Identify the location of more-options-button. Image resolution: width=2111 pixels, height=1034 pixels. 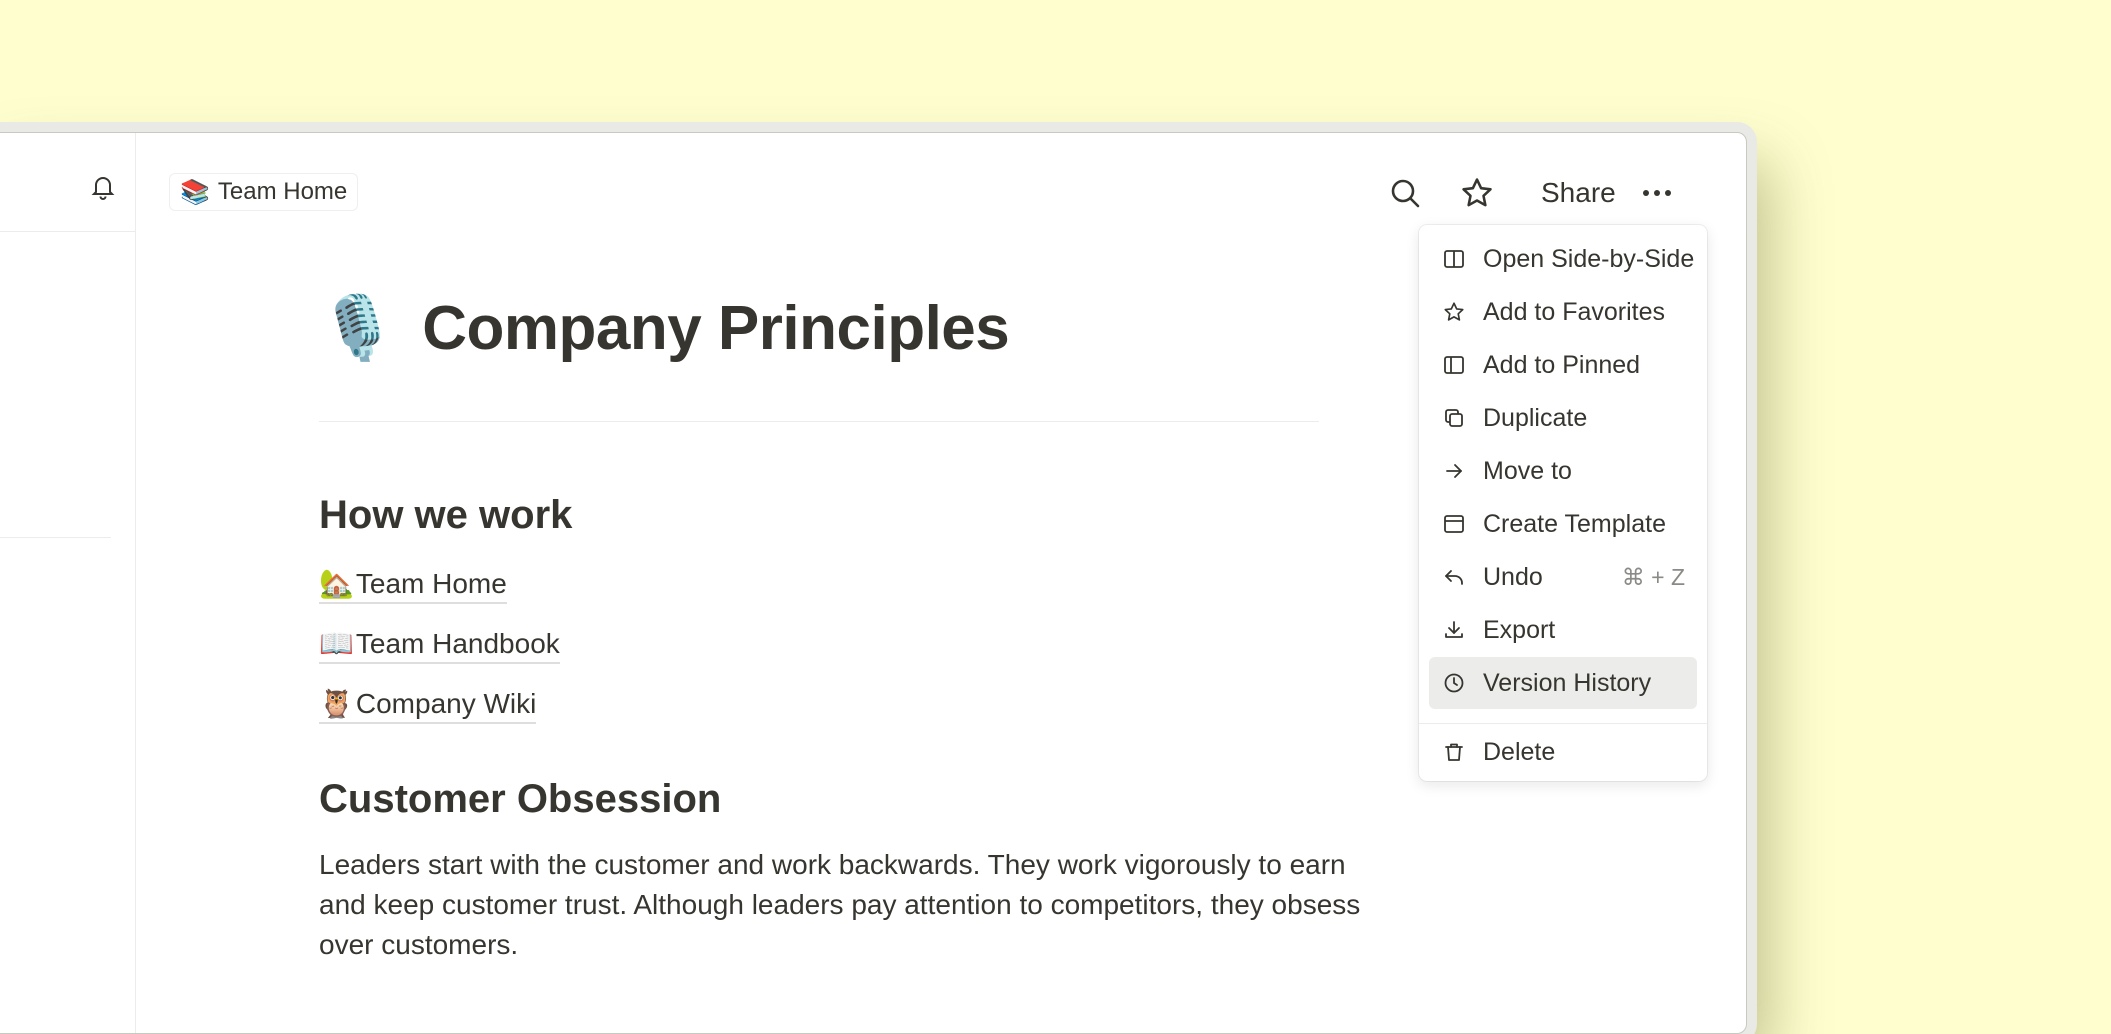
(1657, 193).